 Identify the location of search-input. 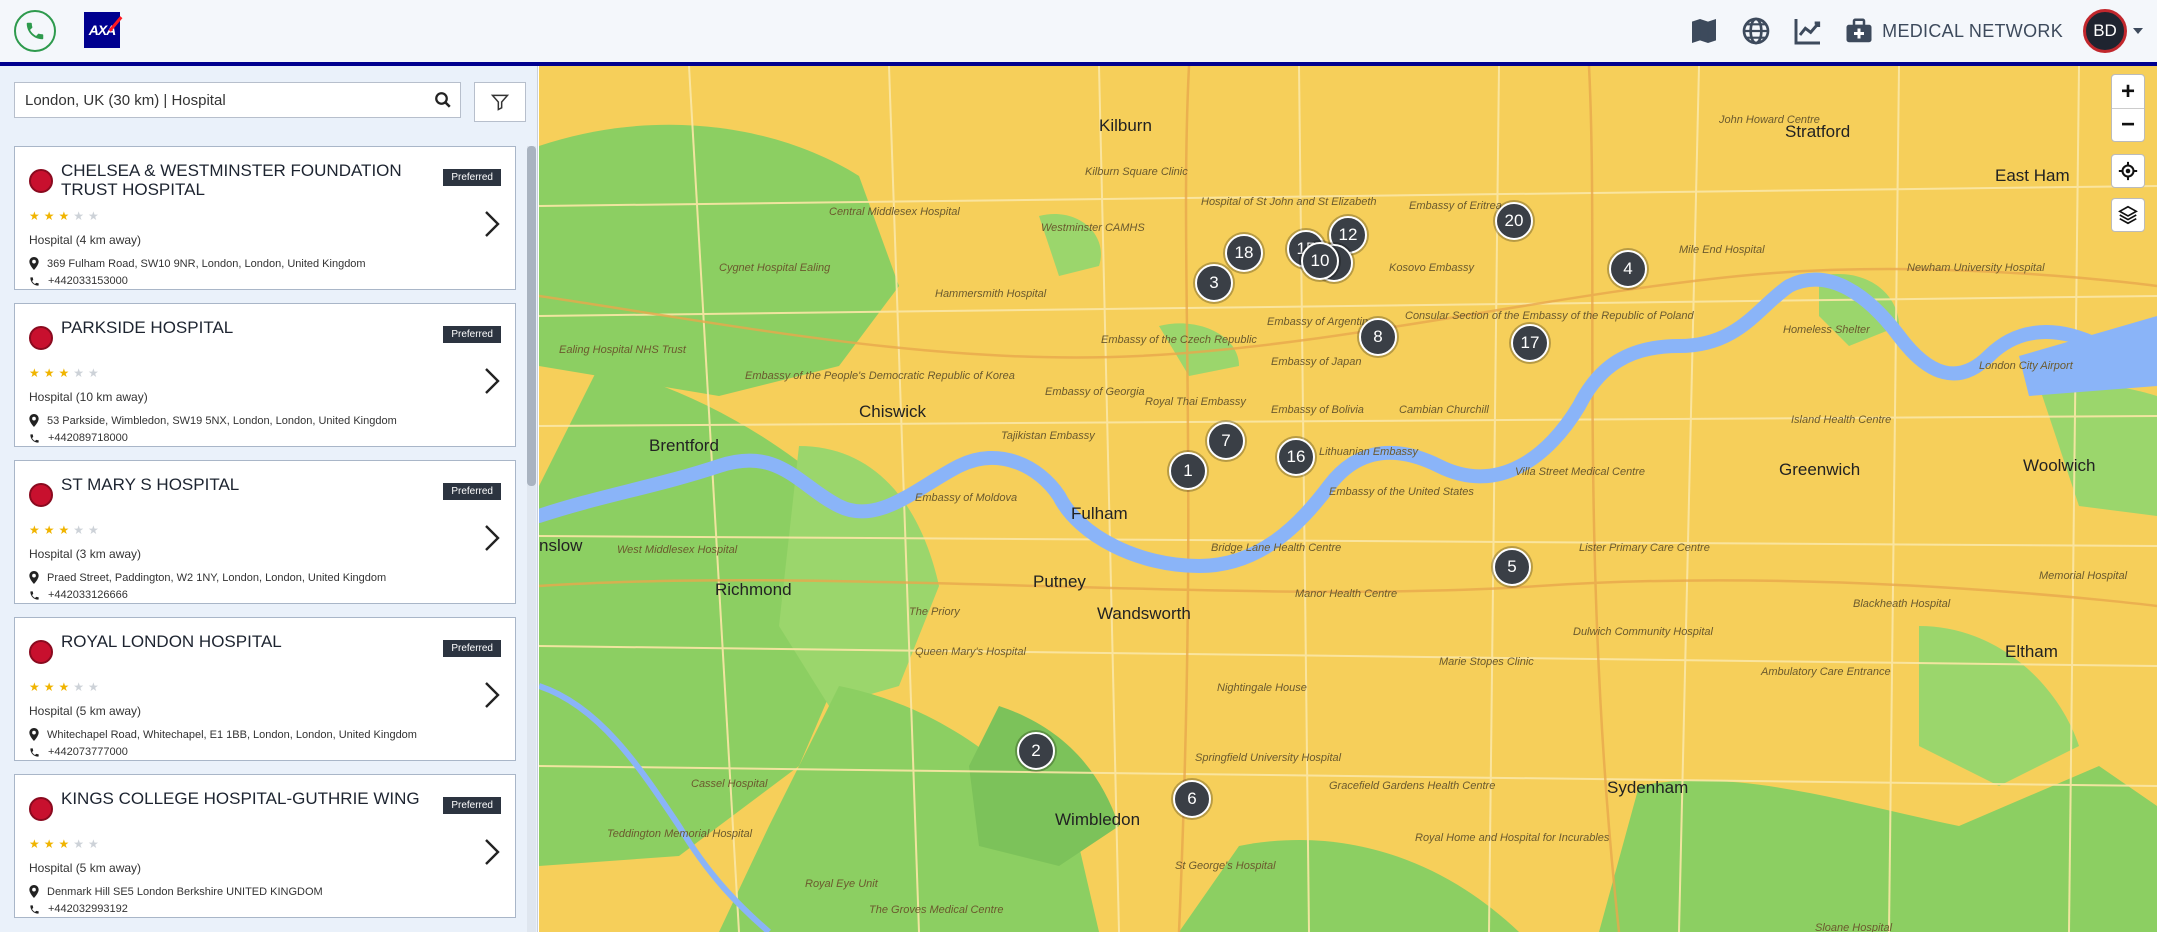
(215, 100).